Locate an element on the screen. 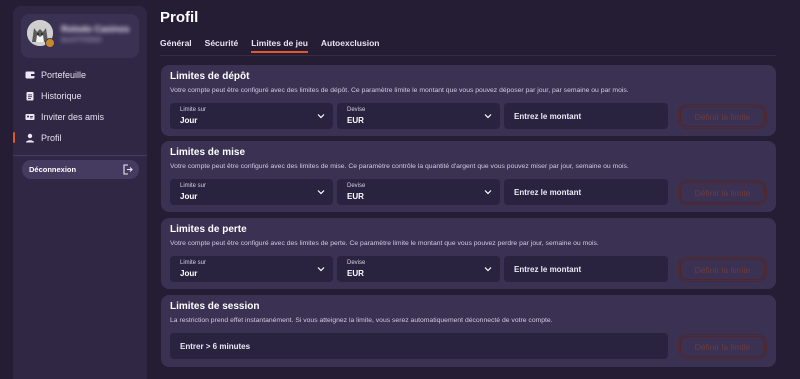 The image size is (800, 379). wallet-icon is located at coordinates (30, 74).